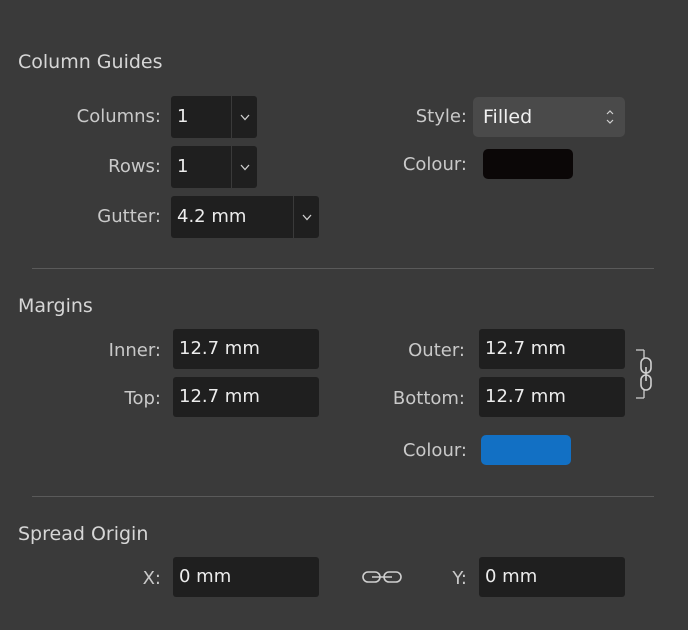 The image size is (688, 630). I want to click on rows-dropdown-button, so click(244, 167).